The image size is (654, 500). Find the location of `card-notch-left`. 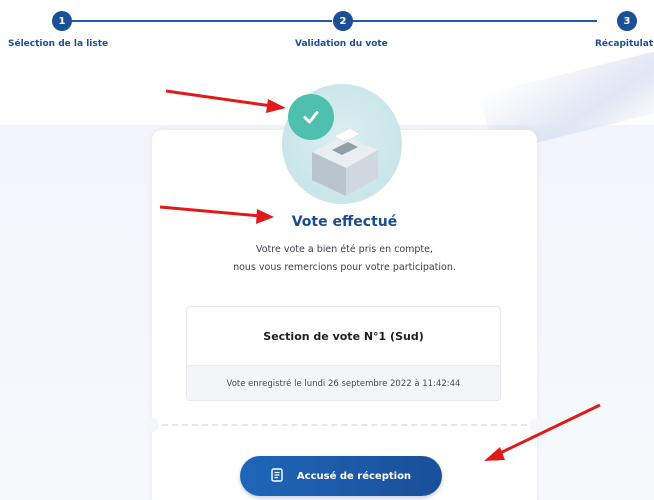

card-notch-left is located at coordinates (152, 425).